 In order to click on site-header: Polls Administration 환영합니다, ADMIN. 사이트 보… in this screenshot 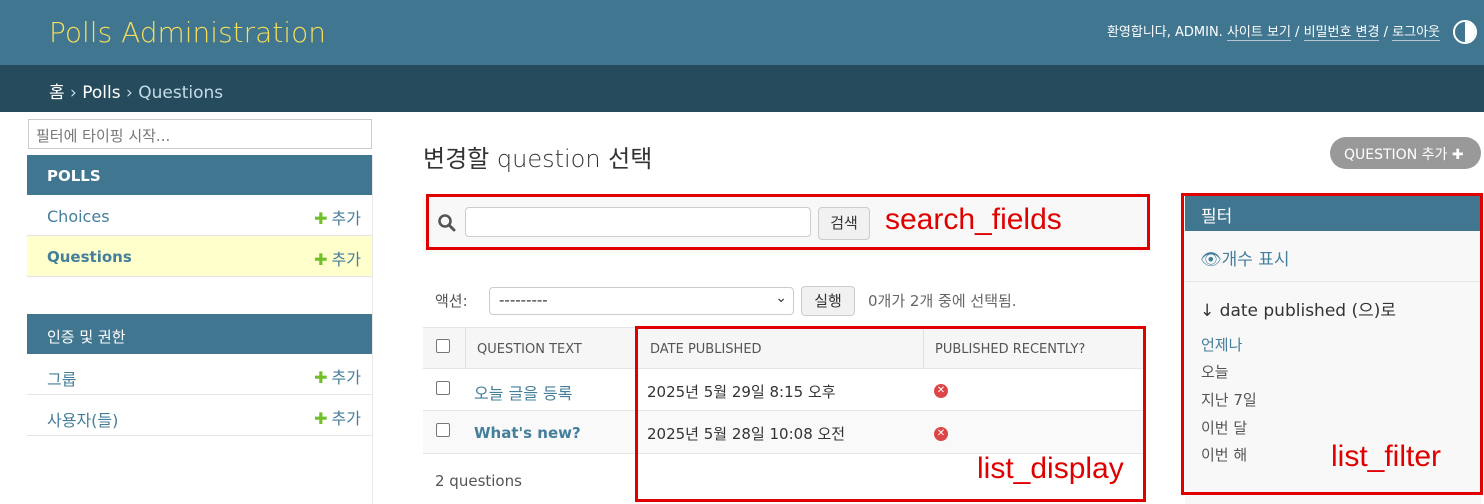, I will do `click(742, 32)`.